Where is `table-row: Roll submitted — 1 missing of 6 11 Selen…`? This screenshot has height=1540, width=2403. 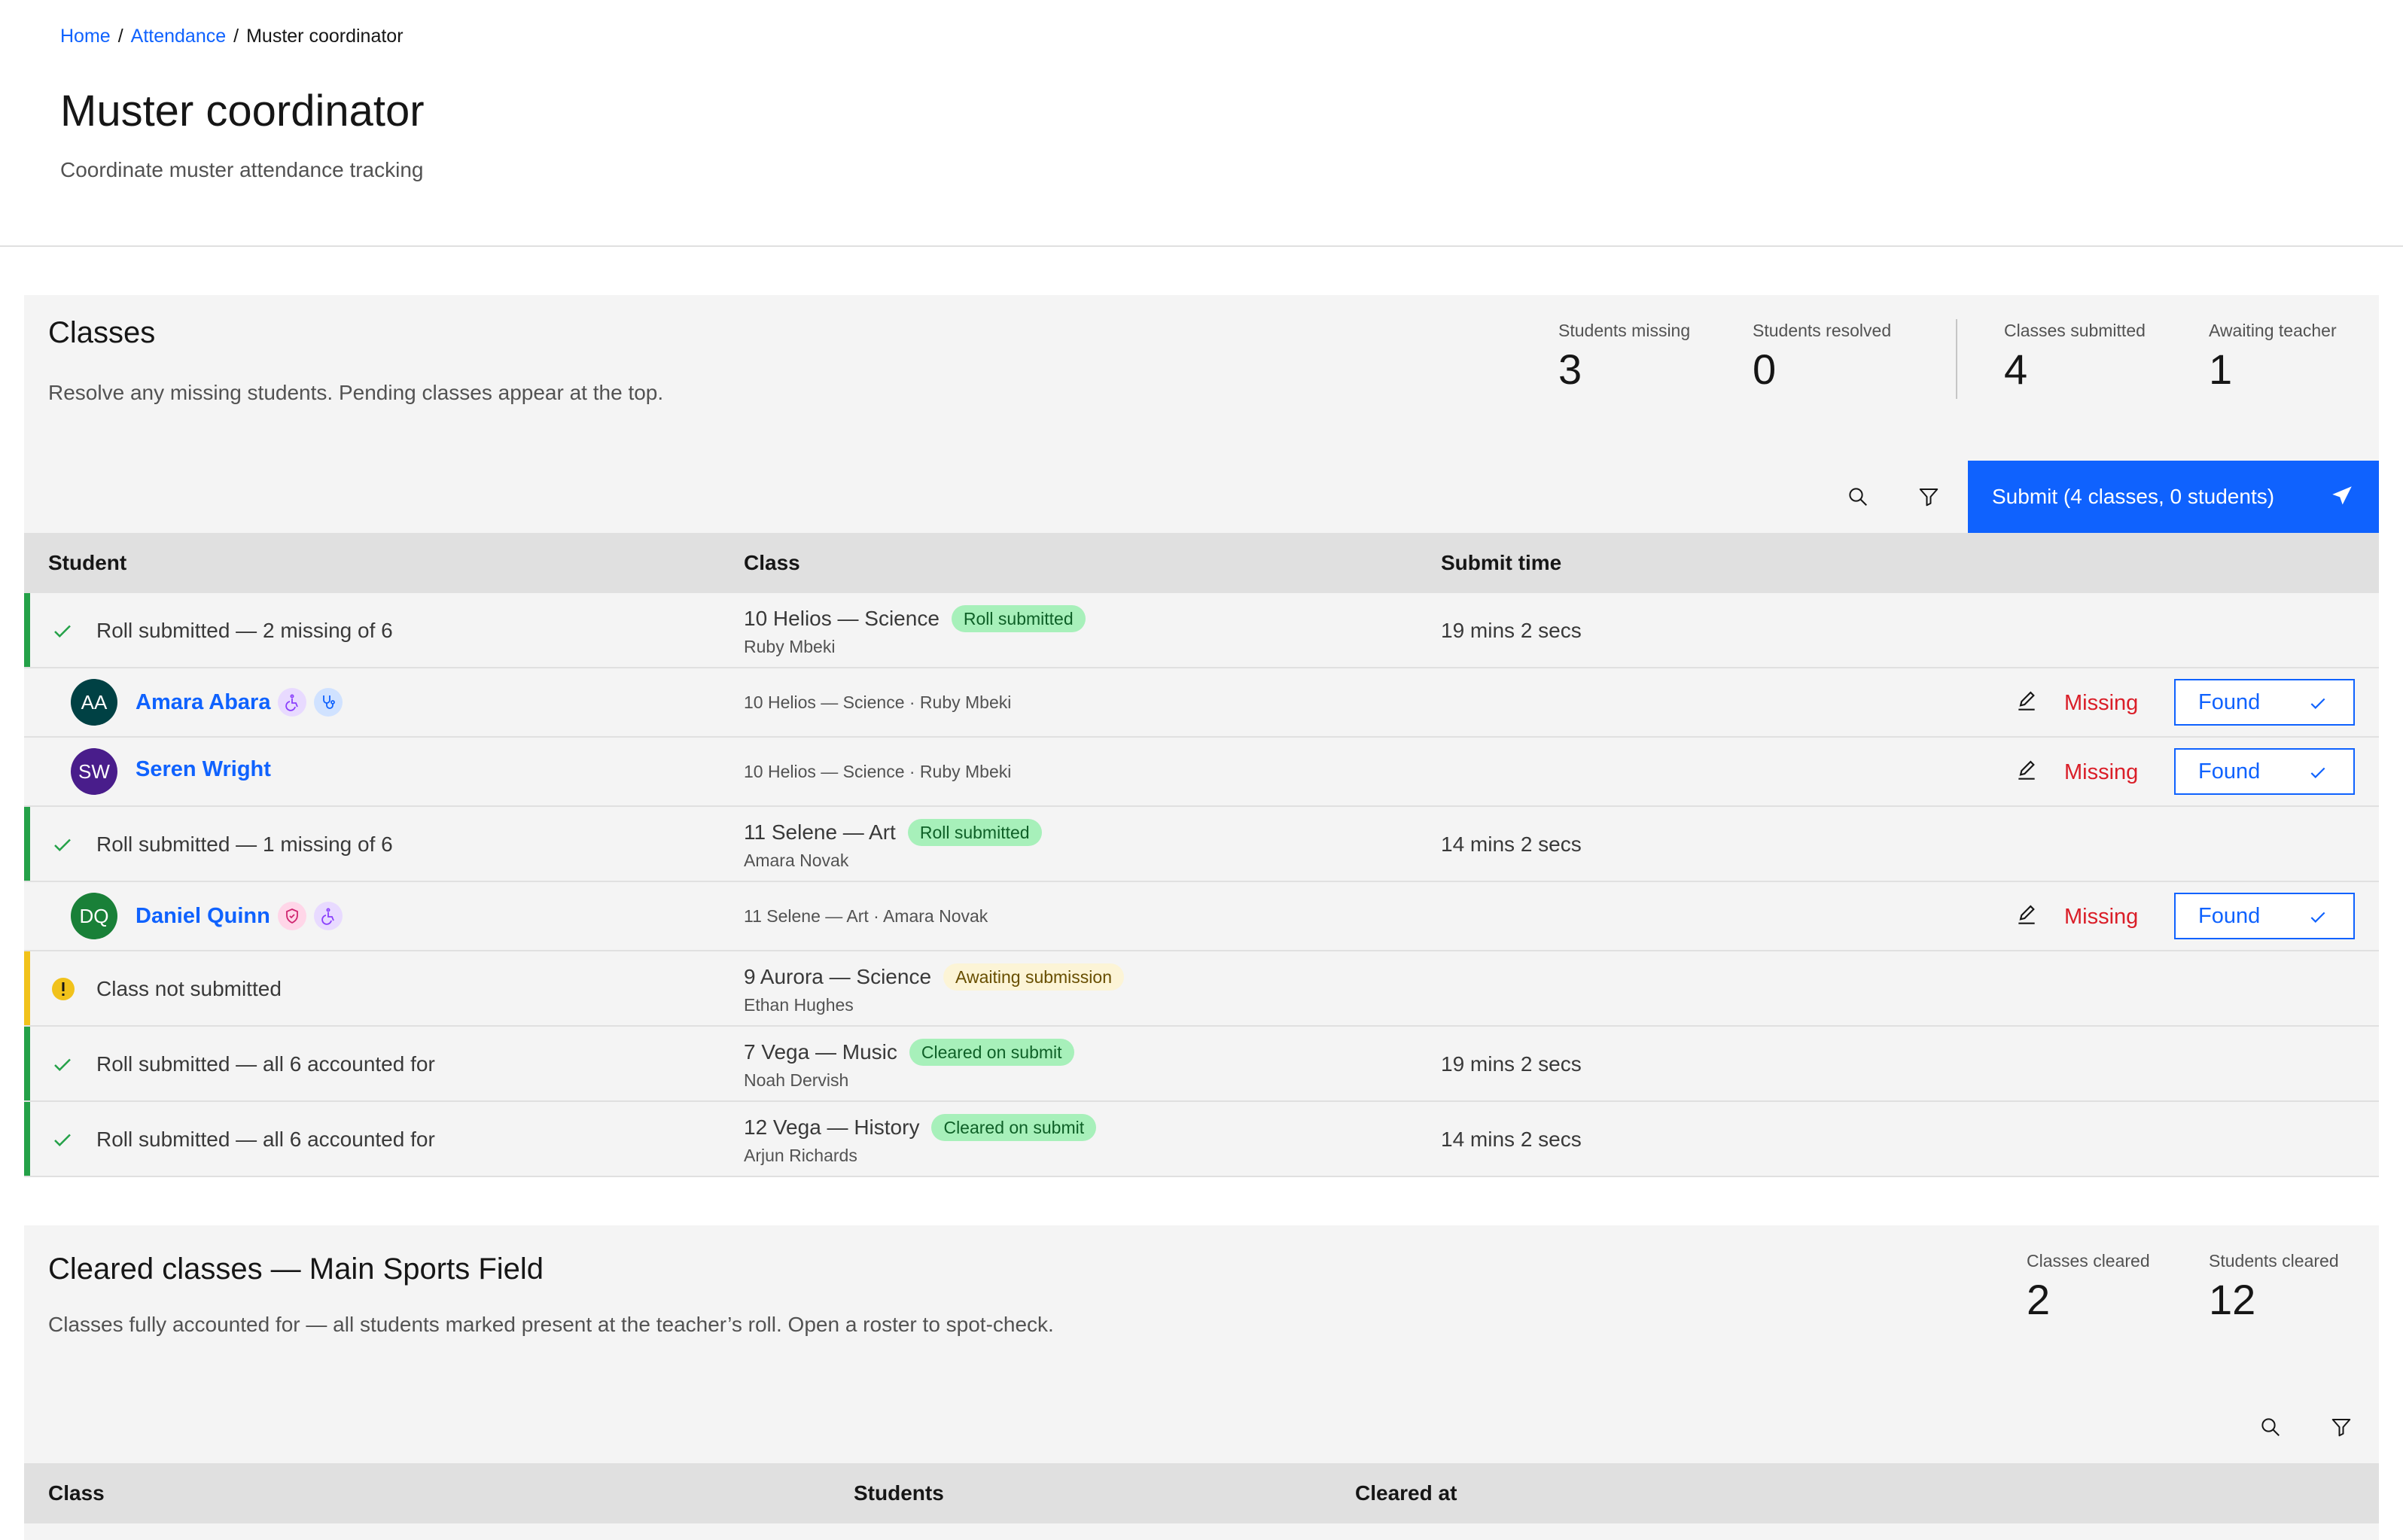 table-row: Roll submitted — 1 missing of 6 11 Selen… is located at coordinates (1201, 844).